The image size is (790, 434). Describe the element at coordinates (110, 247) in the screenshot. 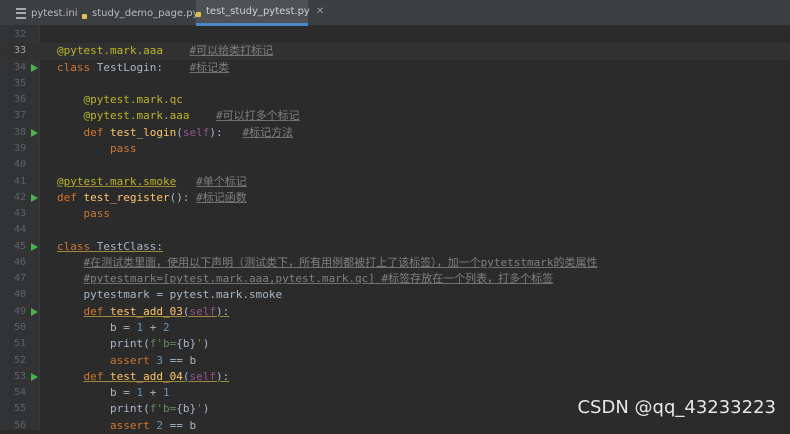

I see `code-text: class TestClass:` at that location.